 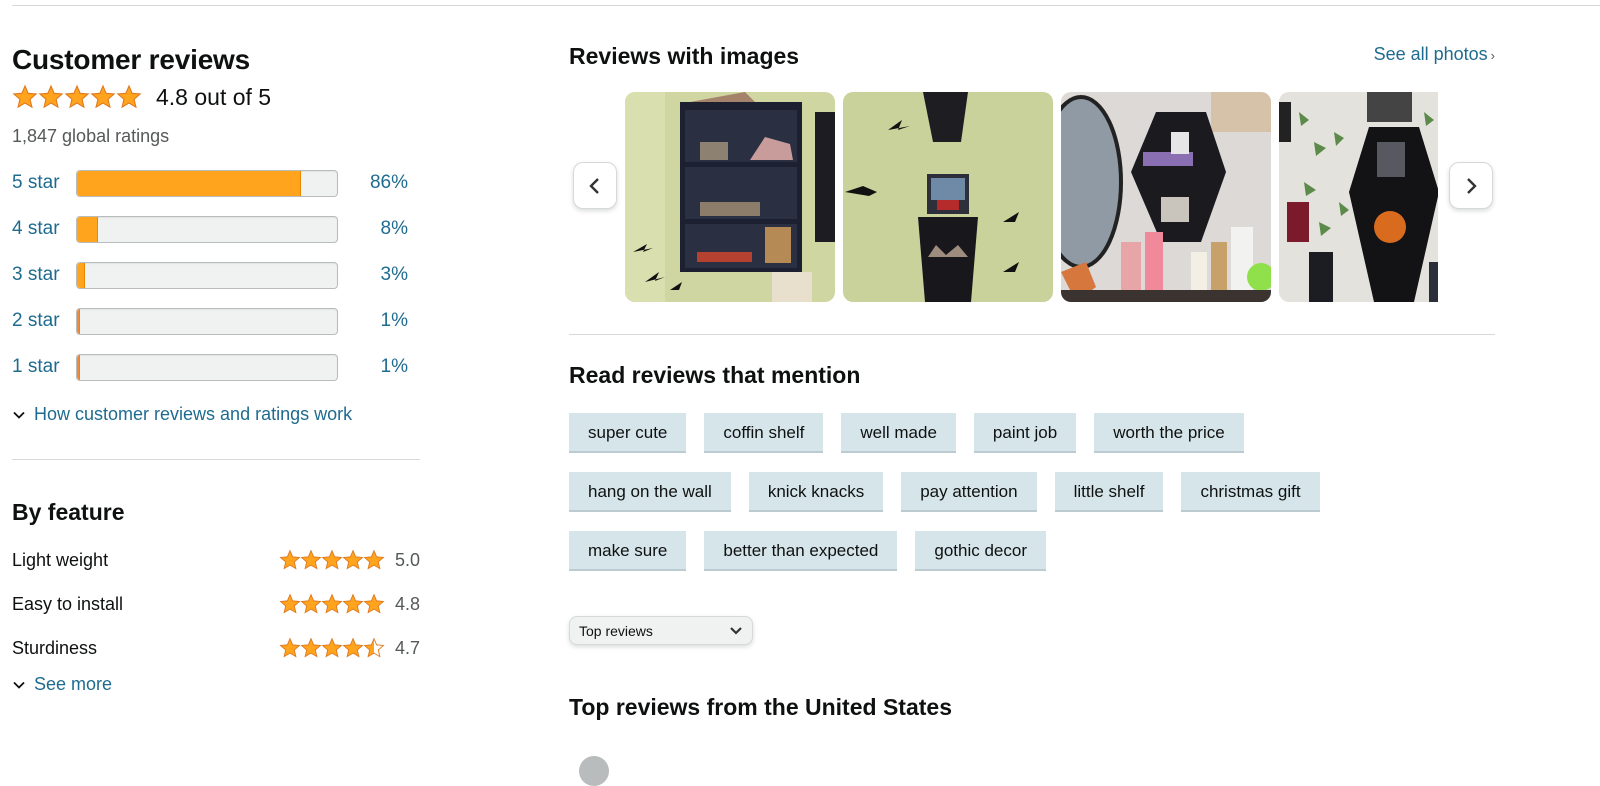 What do you see at coordinates (193, 414) in the screenshot?
I see `how-reviews-work-label: How customer reviews and ratings work` at bounding box center [193, 414].